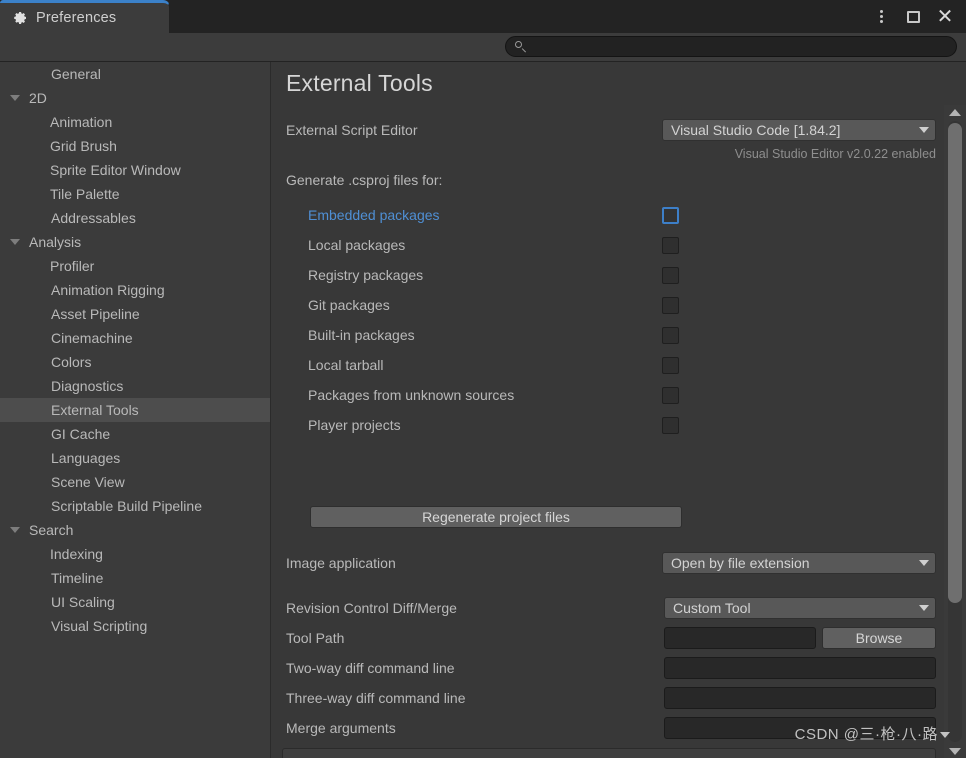  I want to click on sidebar-item-tile-palette: Tile Palette, so click(135, 194).